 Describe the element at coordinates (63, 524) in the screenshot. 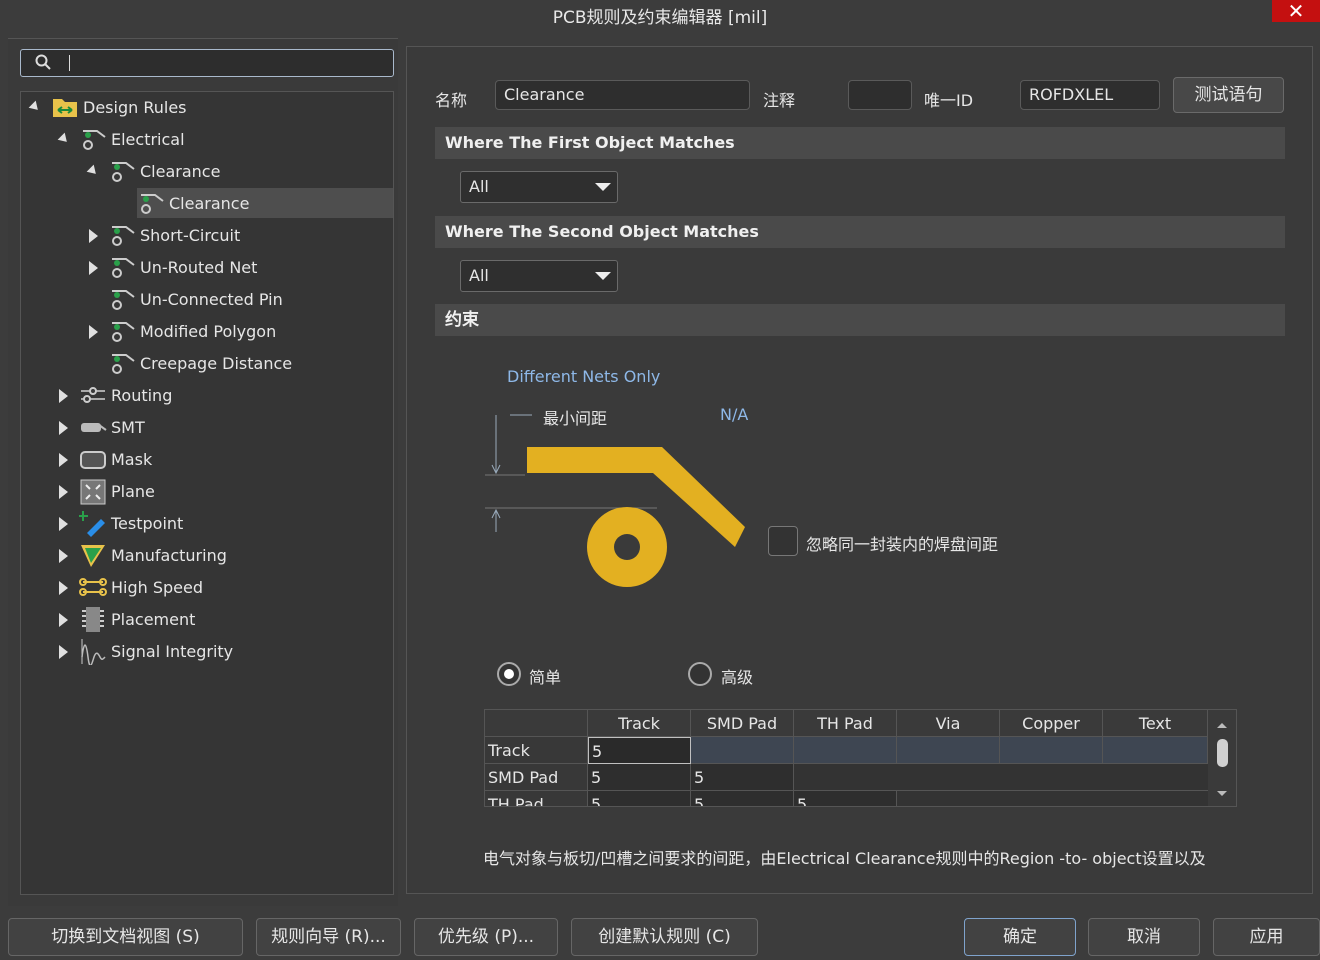

I see `expand-toggle-testpoint` at that location.